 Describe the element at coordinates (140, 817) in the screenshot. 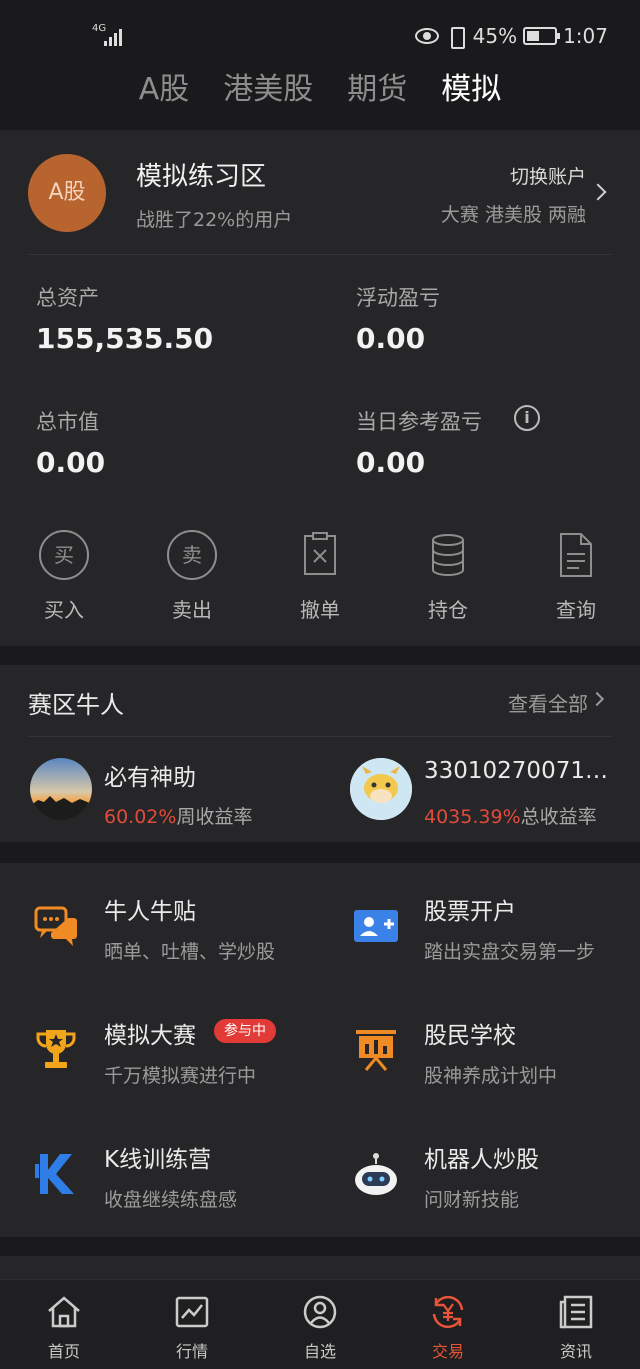

I see `trader-return-pct: 60.02%` at that location.